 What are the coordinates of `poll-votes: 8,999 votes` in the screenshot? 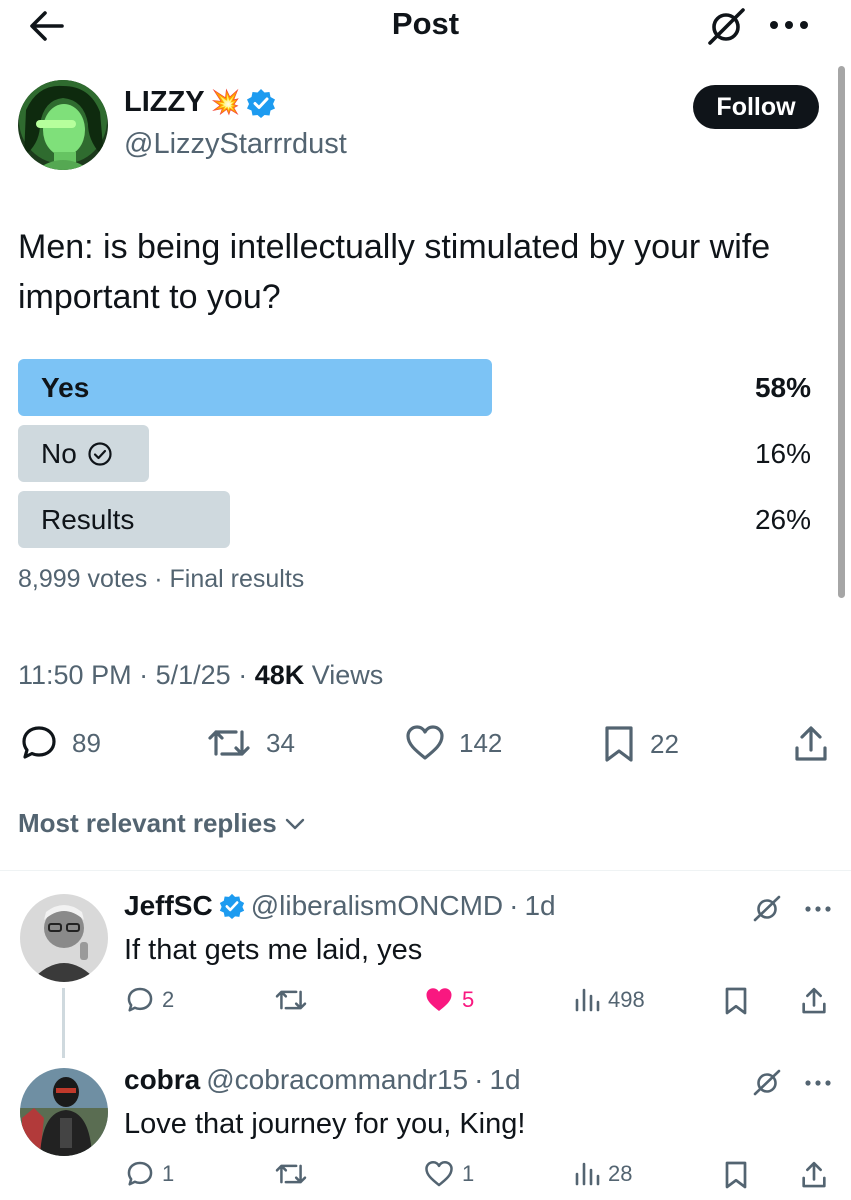 It's located at (83, 579).